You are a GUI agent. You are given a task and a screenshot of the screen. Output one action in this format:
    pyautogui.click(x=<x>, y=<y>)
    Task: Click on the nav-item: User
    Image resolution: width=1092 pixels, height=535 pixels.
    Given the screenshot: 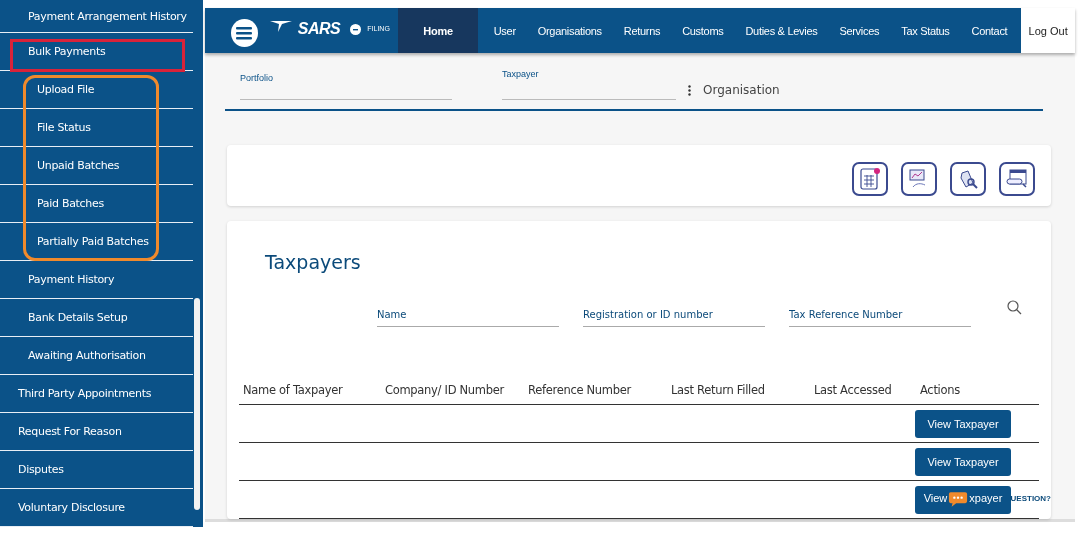 What is the action you would take?
    pyautogui.click(x=504, y=31)
    